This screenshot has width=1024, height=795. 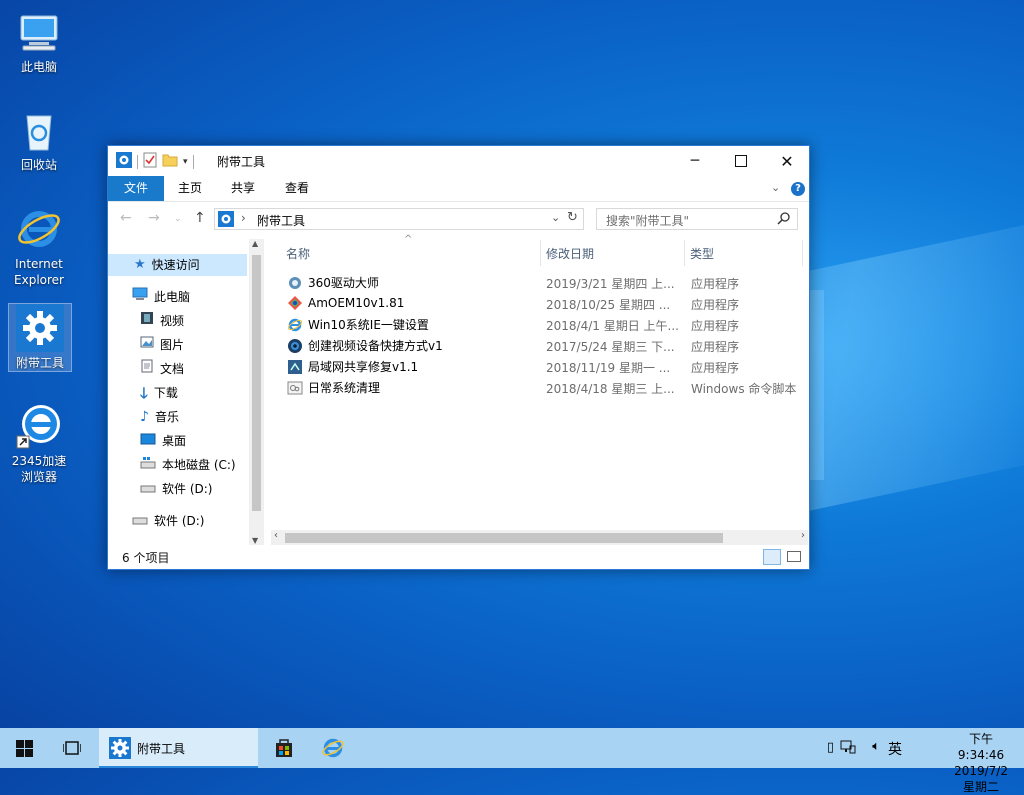 I want to click on file-name: 创建视频设备快捷方式v1, so click(x=375, y=346).